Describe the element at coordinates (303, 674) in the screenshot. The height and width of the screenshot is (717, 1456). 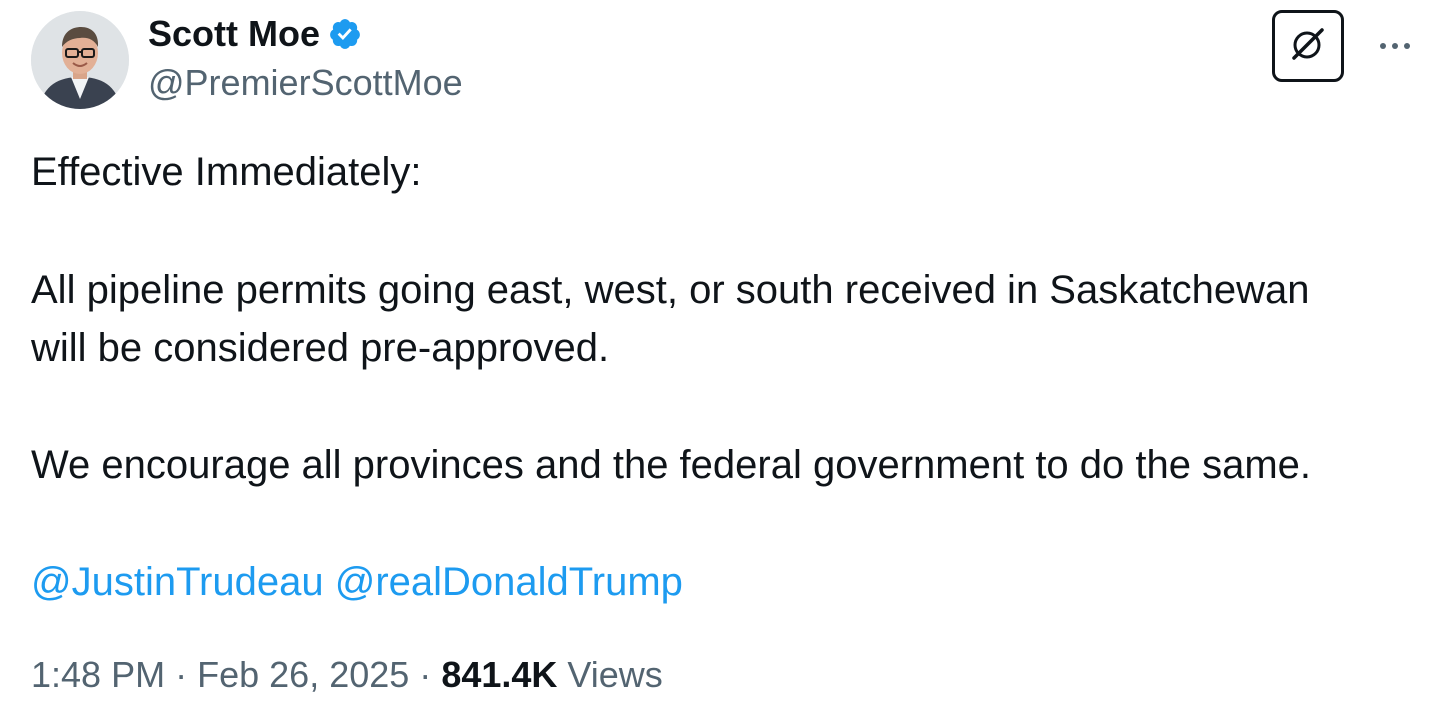
I see `tweet-date: Feb 26, 2025` at that location.